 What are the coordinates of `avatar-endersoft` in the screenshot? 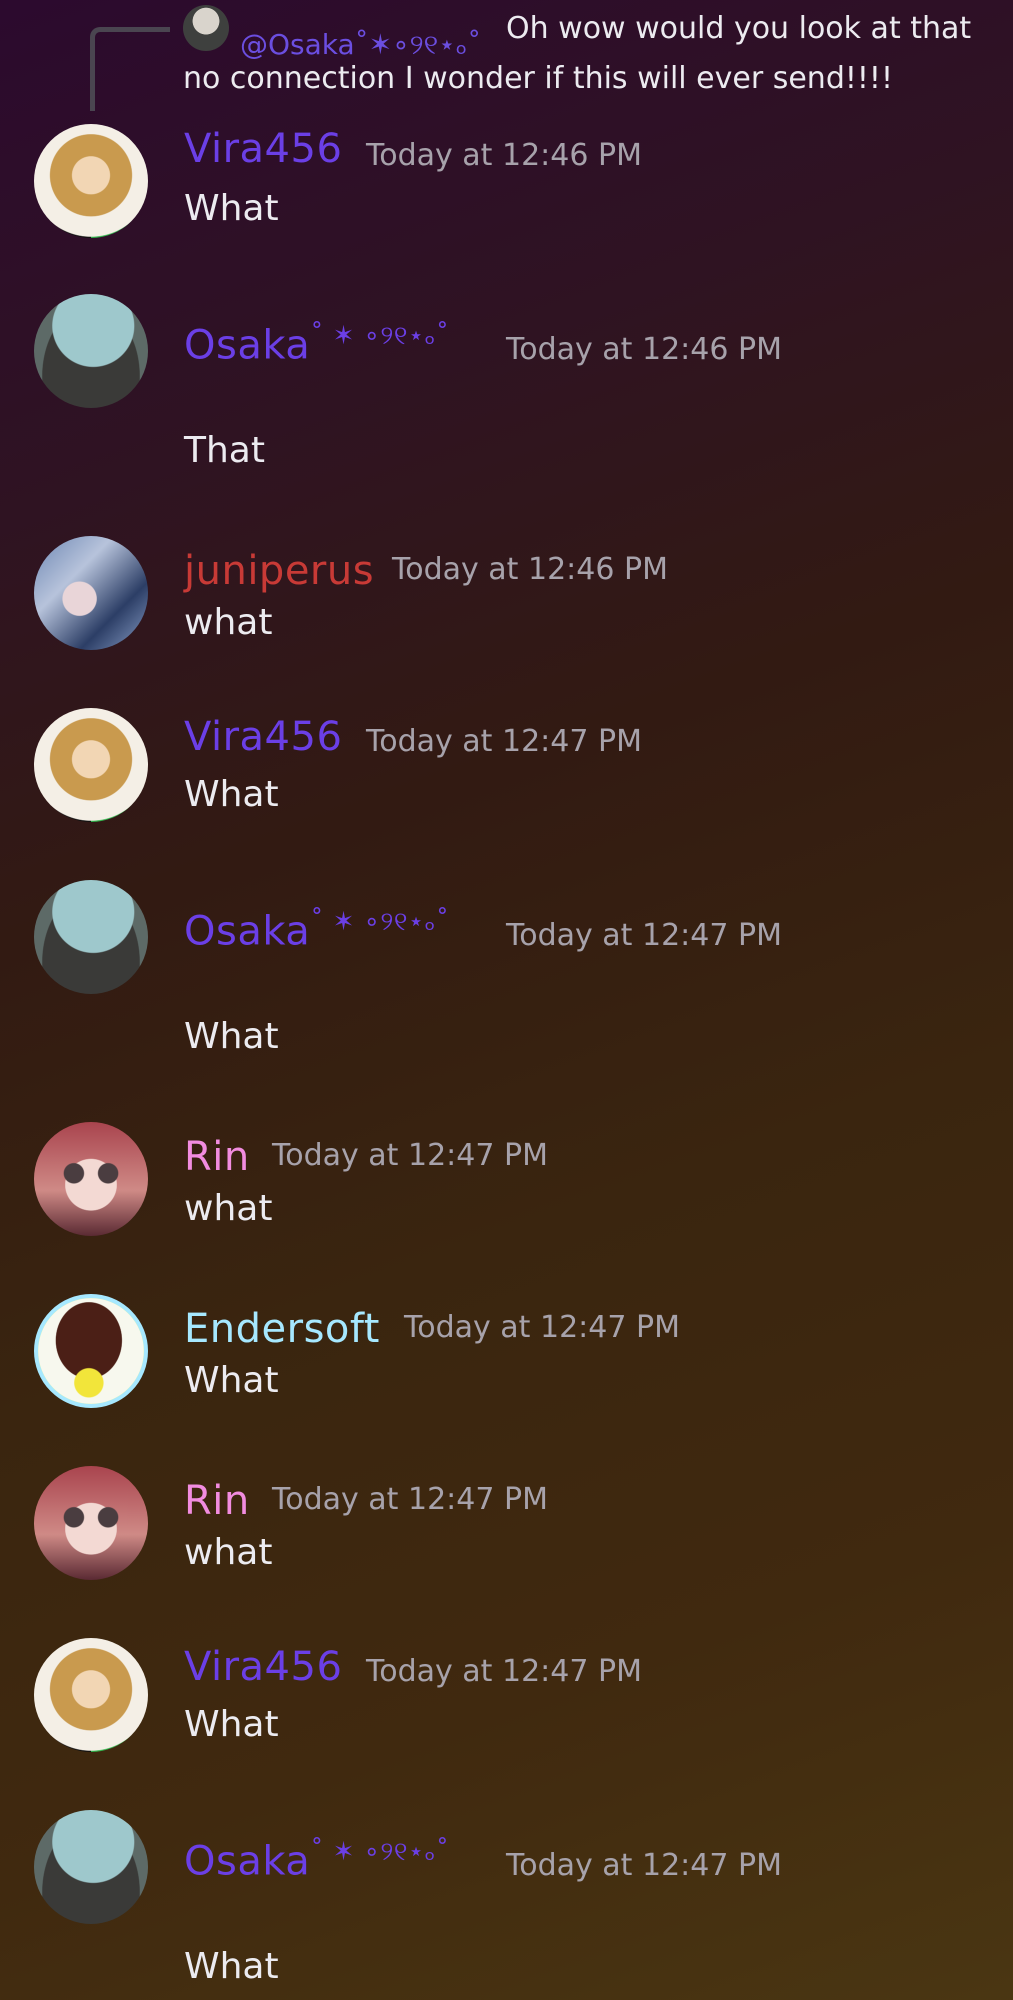 It's located at (91, 1351).